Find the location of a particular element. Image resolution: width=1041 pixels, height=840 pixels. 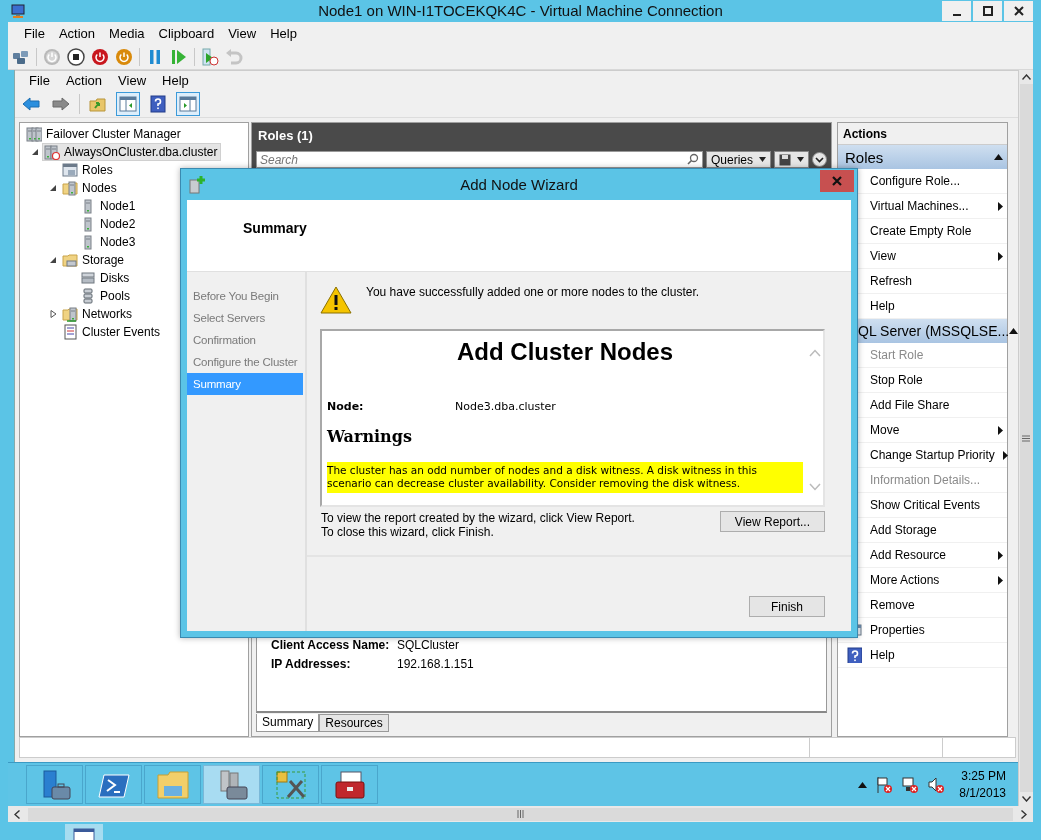

scroll-up-icon is located at coordinates (1026, 77).